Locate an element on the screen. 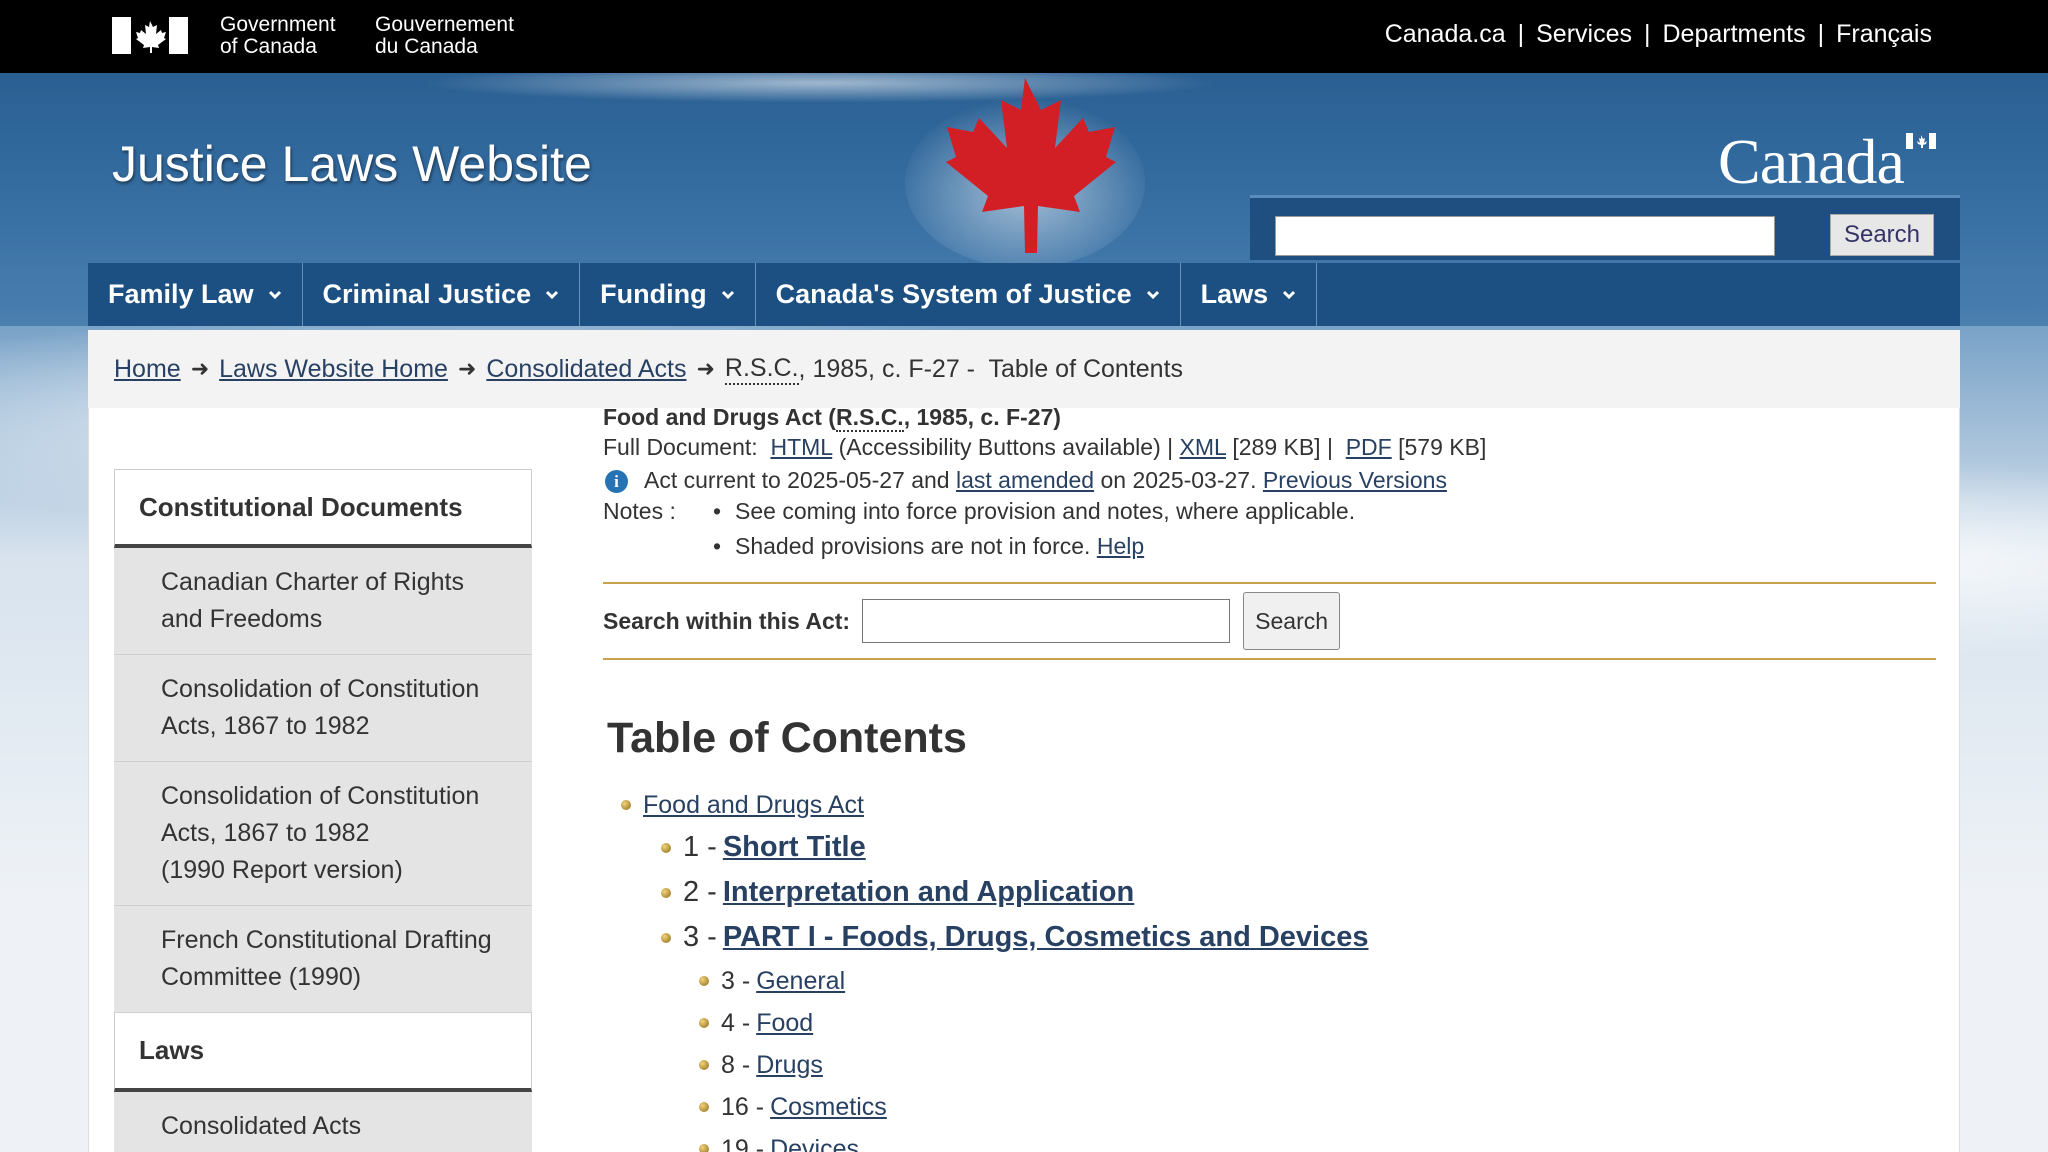 This screenshot has width=2048, height=1152. wordmark-flag-icon is located at coordinates (1921, 141).